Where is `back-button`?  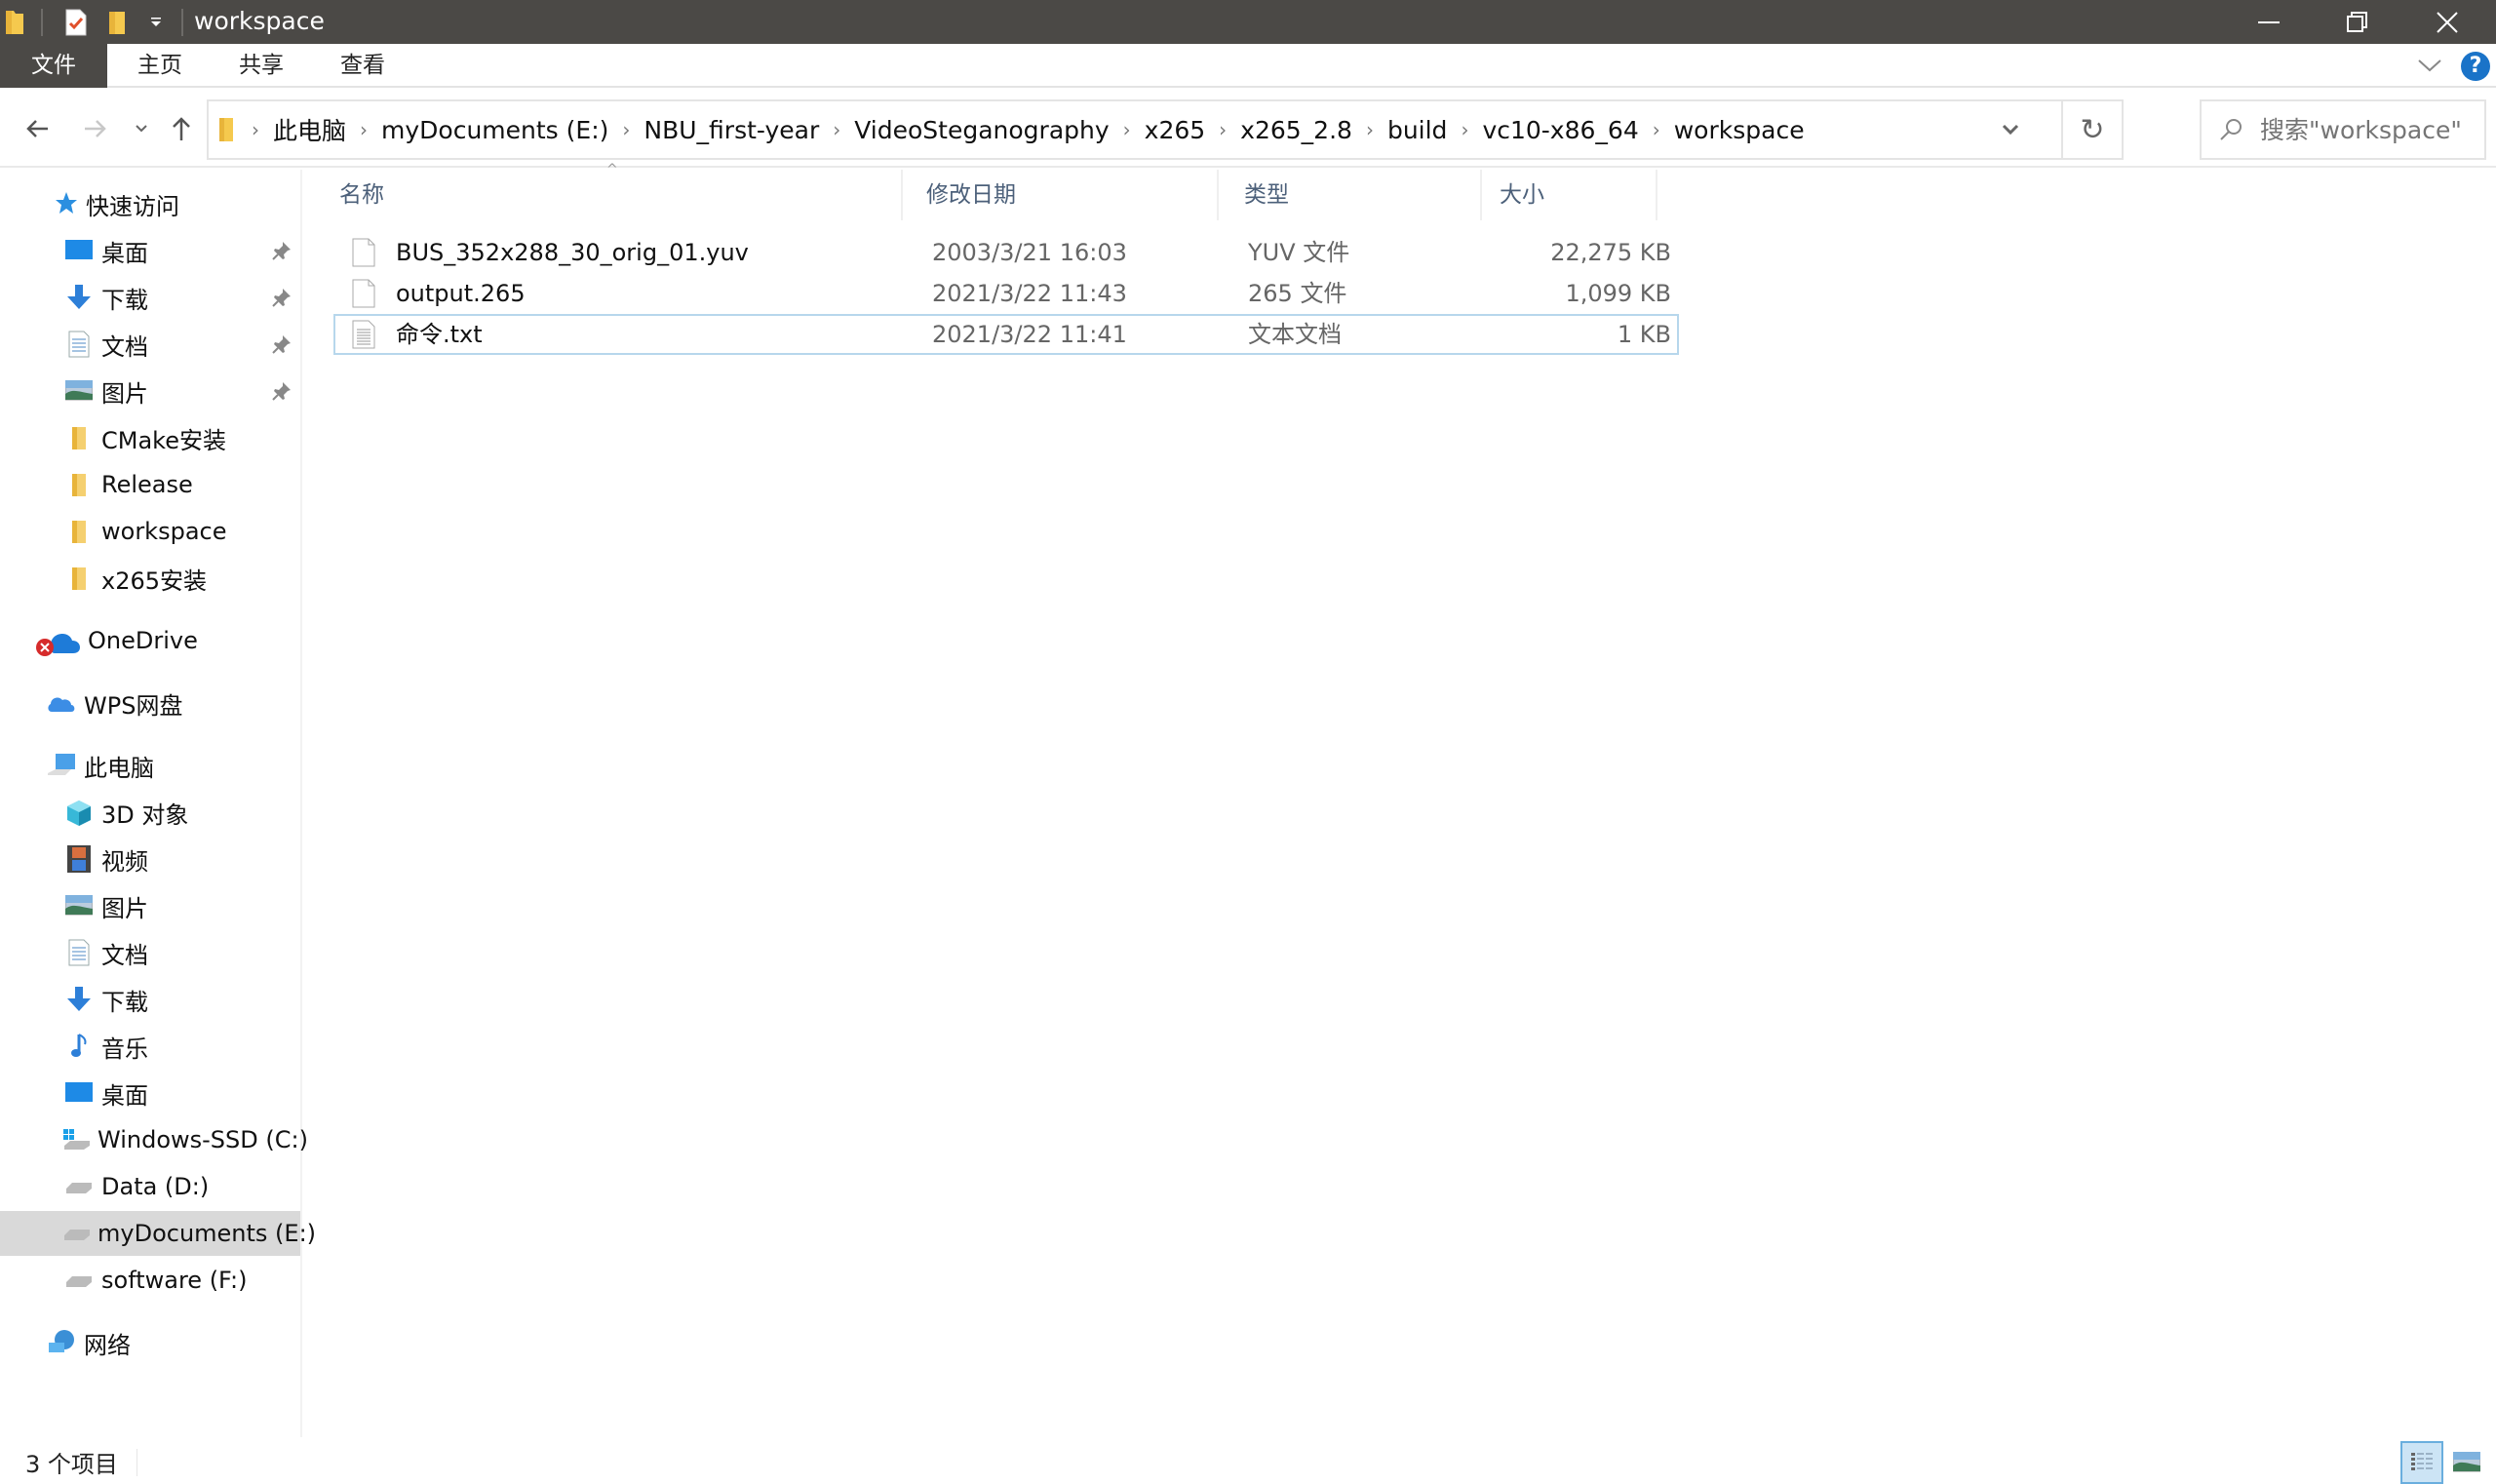 back-button is located at coordinates (37, 128).